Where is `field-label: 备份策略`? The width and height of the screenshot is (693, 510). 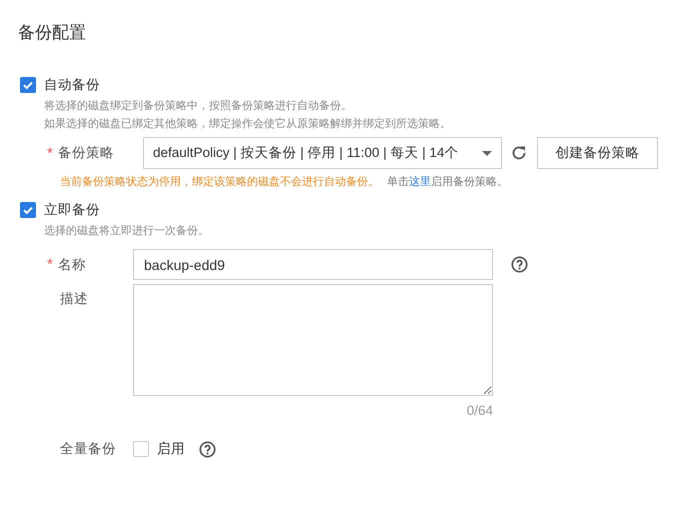
field-label: 备份策略 is located at coordinates (86, 153).